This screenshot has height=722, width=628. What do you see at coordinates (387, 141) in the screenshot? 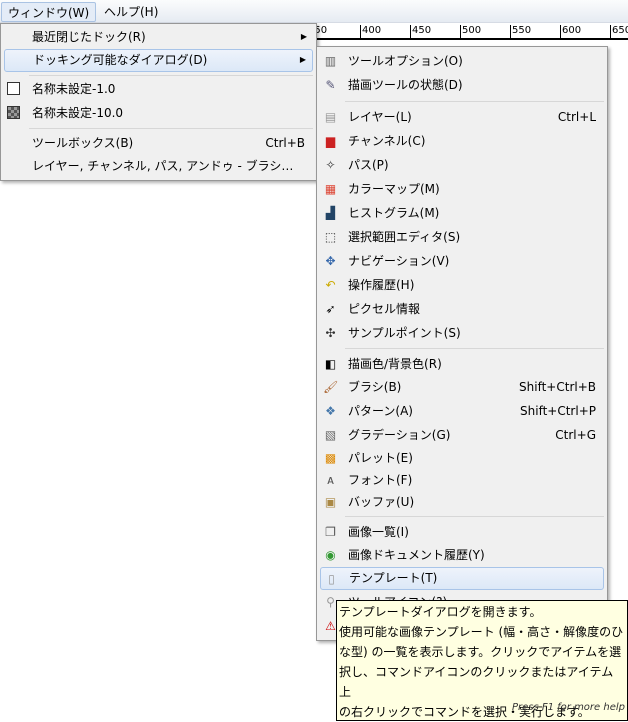
I see `label: チャンネル(C)` at bounding box center [387, 141].